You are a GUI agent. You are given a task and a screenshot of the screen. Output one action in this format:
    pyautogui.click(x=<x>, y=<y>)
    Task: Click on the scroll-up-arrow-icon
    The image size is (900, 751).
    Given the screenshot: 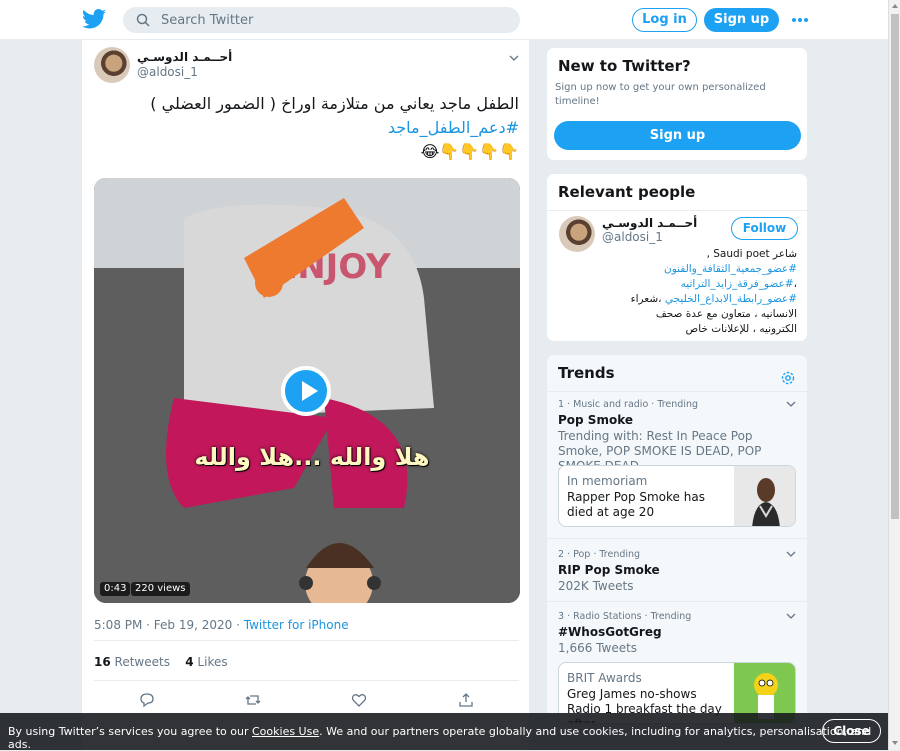 What is the action you would take?
    pyautogui.click(x=895, y=6)
    